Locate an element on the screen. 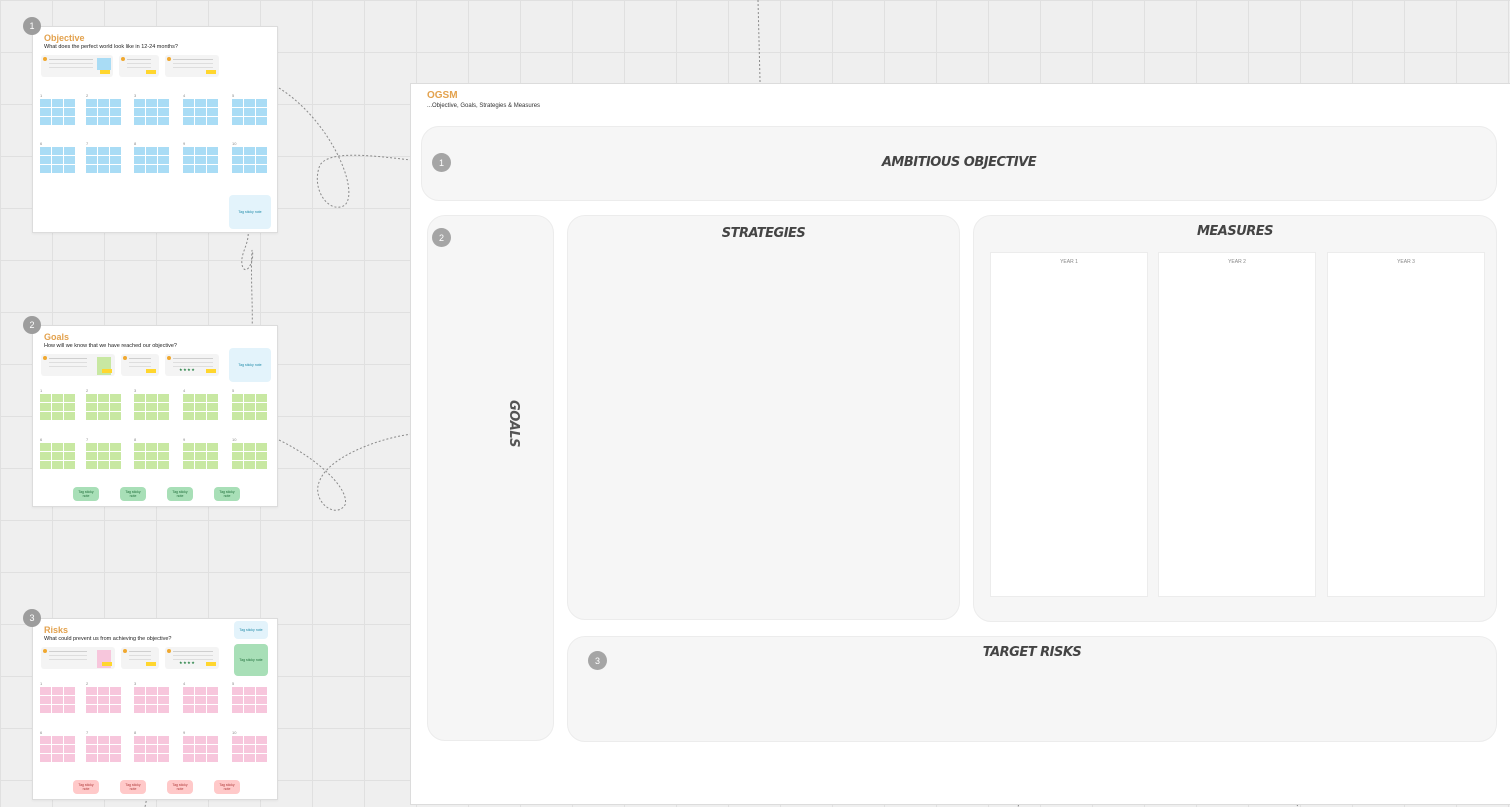  objective-heading: AMBITIOUS OBJECTIVE is located at coordinates (959, 162).